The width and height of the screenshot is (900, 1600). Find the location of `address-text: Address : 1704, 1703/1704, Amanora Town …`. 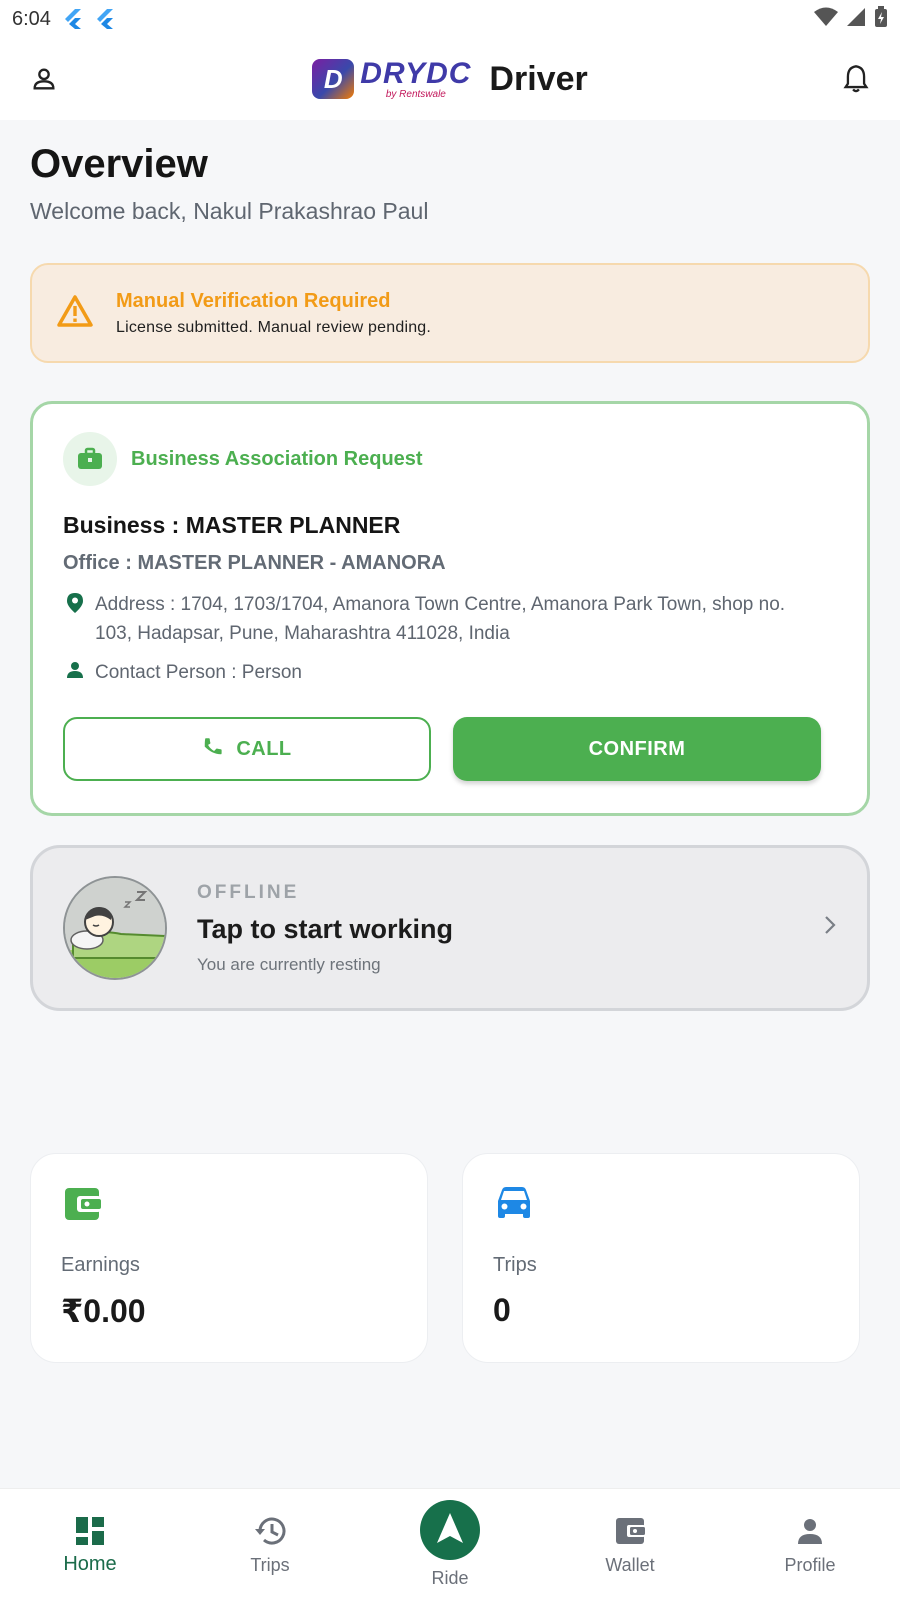

address-text: Address : 1704, 1703/1704, Amanora Town … is located at coordinates (440, 619).